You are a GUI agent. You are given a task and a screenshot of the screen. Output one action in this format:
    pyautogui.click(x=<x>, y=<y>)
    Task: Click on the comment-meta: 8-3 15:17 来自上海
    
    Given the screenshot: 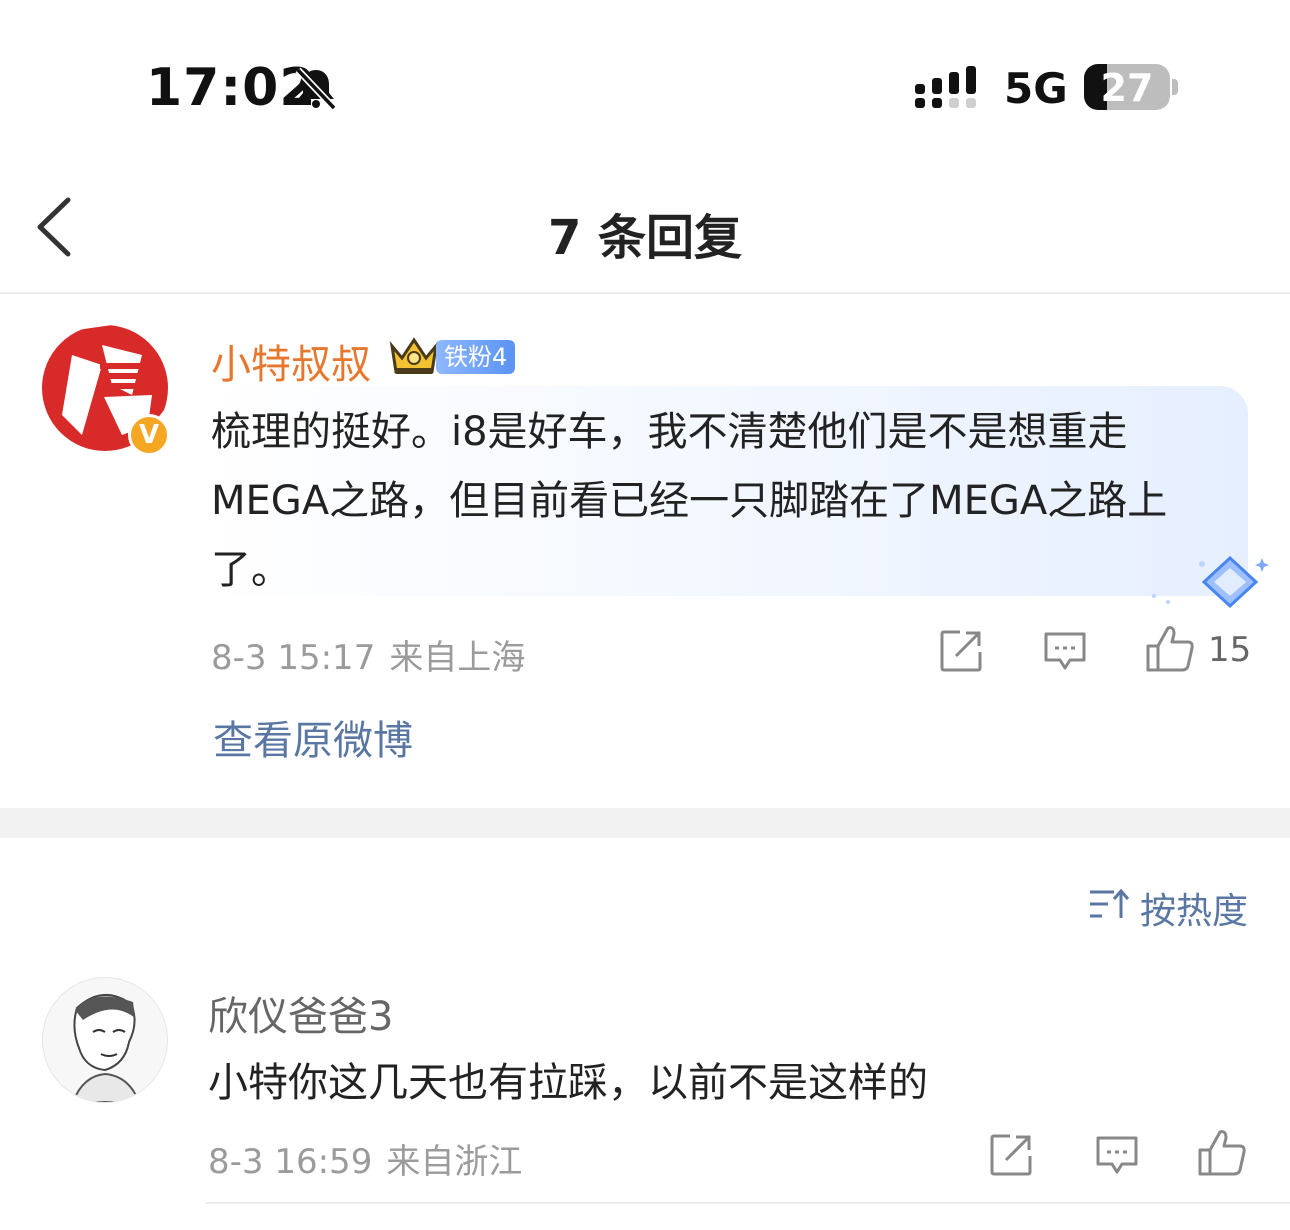 What is the action you would take?
    pyautogui.click(x=368, y=654)
    